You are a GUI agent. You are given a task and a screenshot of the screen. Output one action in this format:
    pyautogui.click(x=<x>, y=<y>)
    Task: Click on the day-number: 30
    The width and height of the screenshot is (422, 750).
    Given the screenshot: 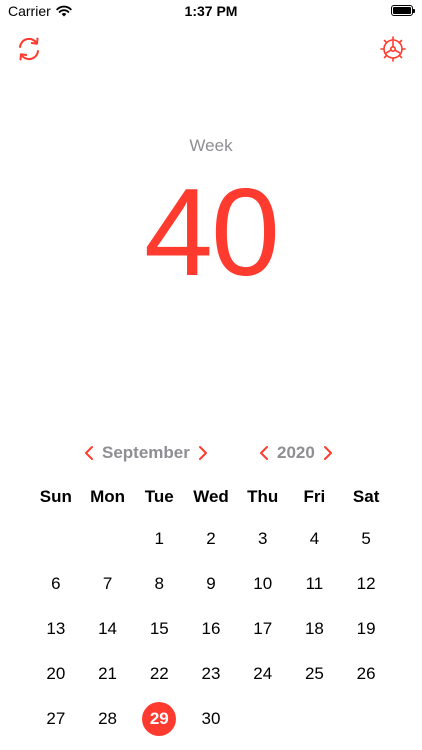 What is the action you would take?
    pyautogui.click(x=211, y=718)
    